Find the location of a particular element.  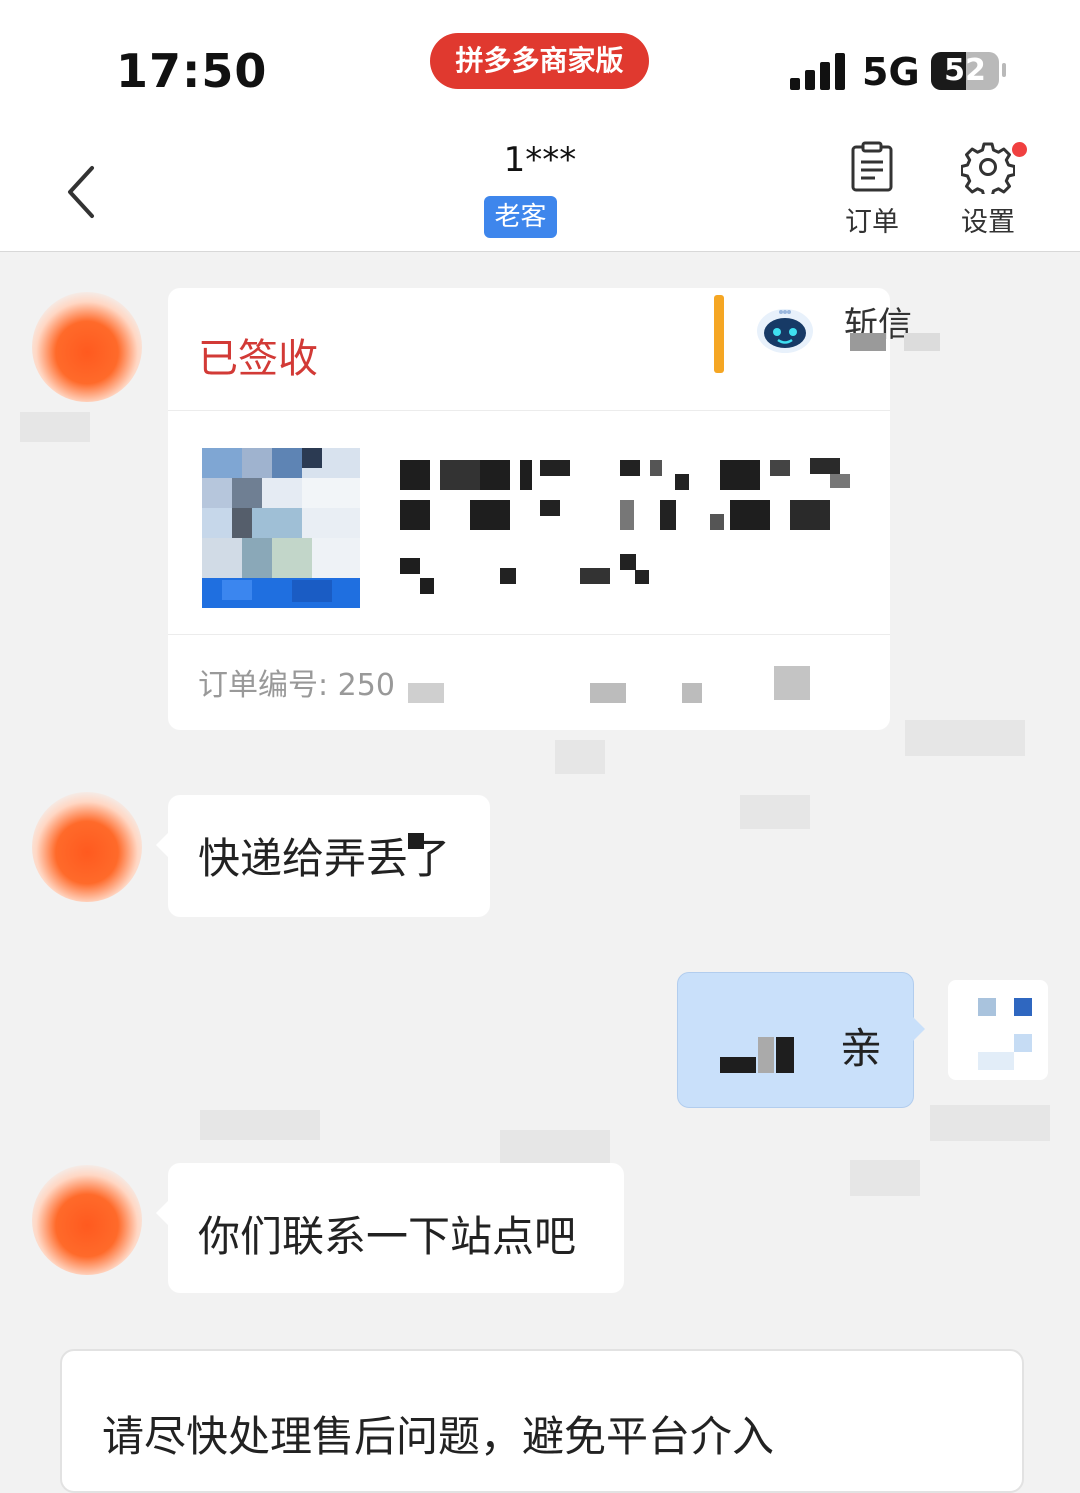

settings-button: 设置 is located at coordinates (988, 189).